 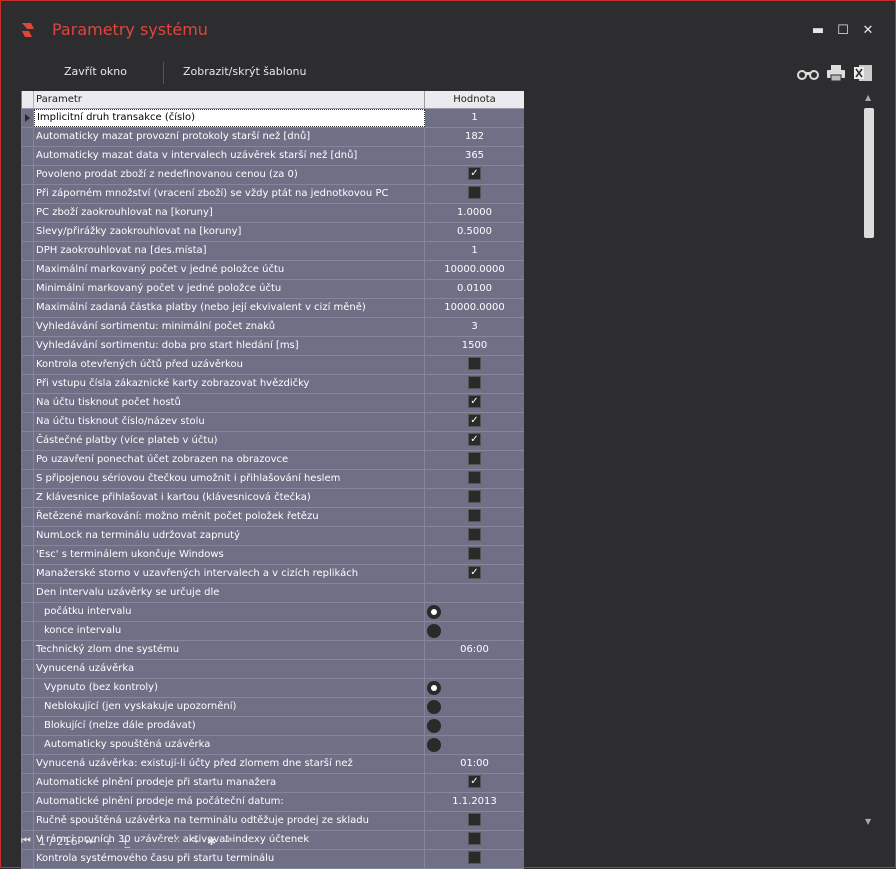 What do you see at coordinates (474, 137) in the screenshot?
I see `param-value-cell: 182` at bounding box center [474, 137].